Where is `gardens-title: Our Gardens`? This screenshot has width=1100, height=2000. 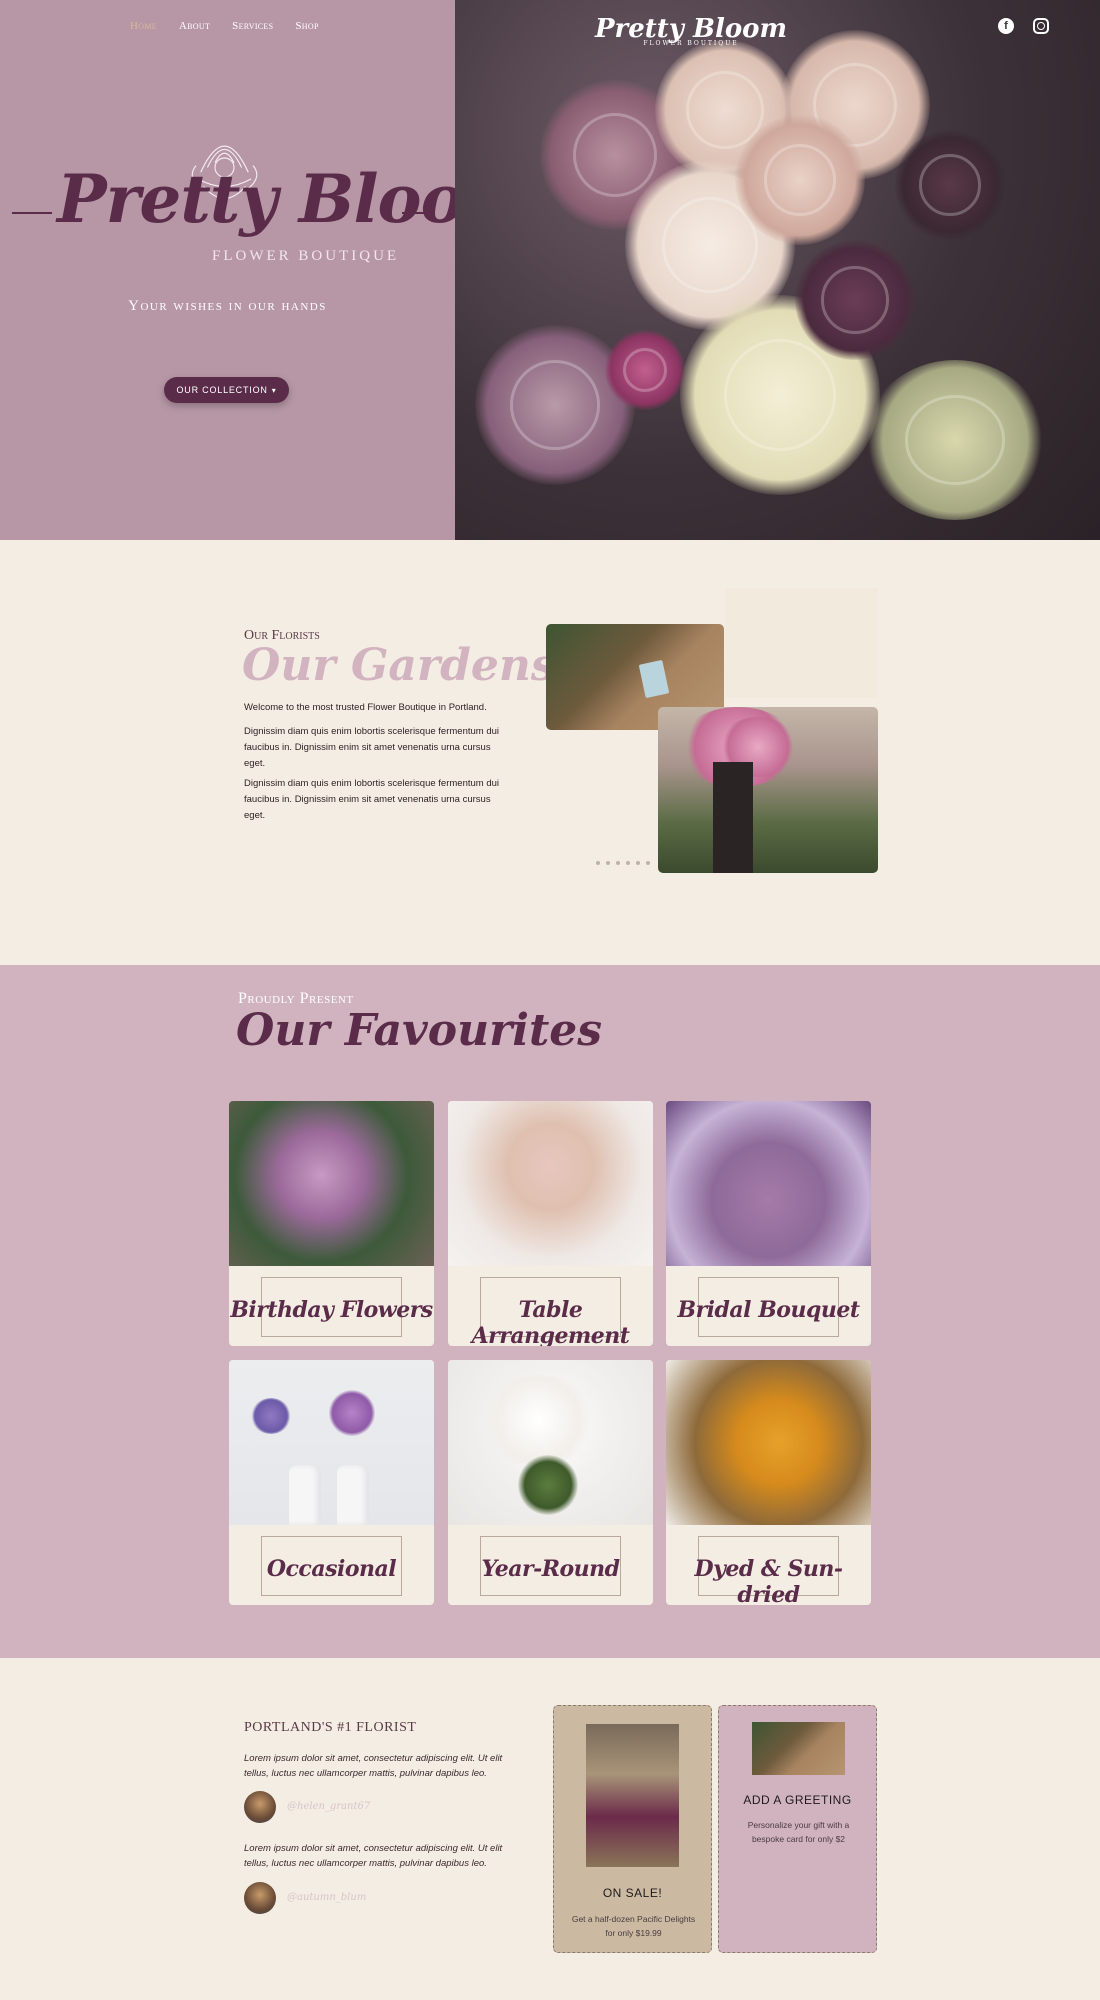
gardens-title: Our Gardens is located at coordinates (399, 665).